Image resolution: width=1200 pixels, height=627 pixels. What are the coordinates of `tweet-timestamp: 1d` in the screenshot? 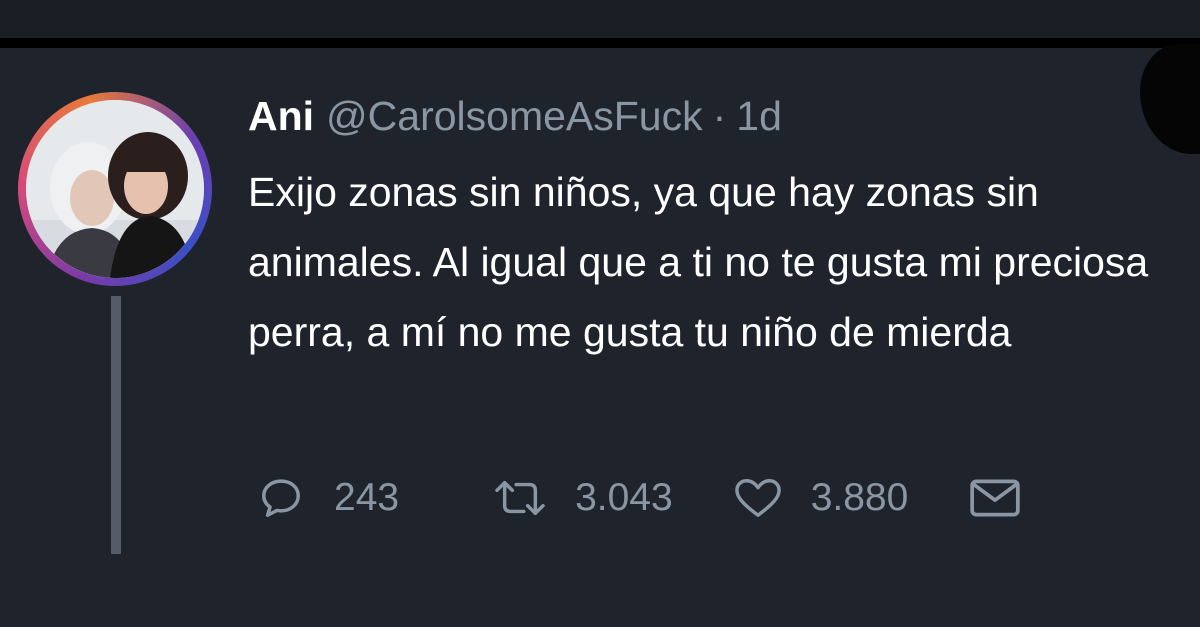 It's located at (759, 116).